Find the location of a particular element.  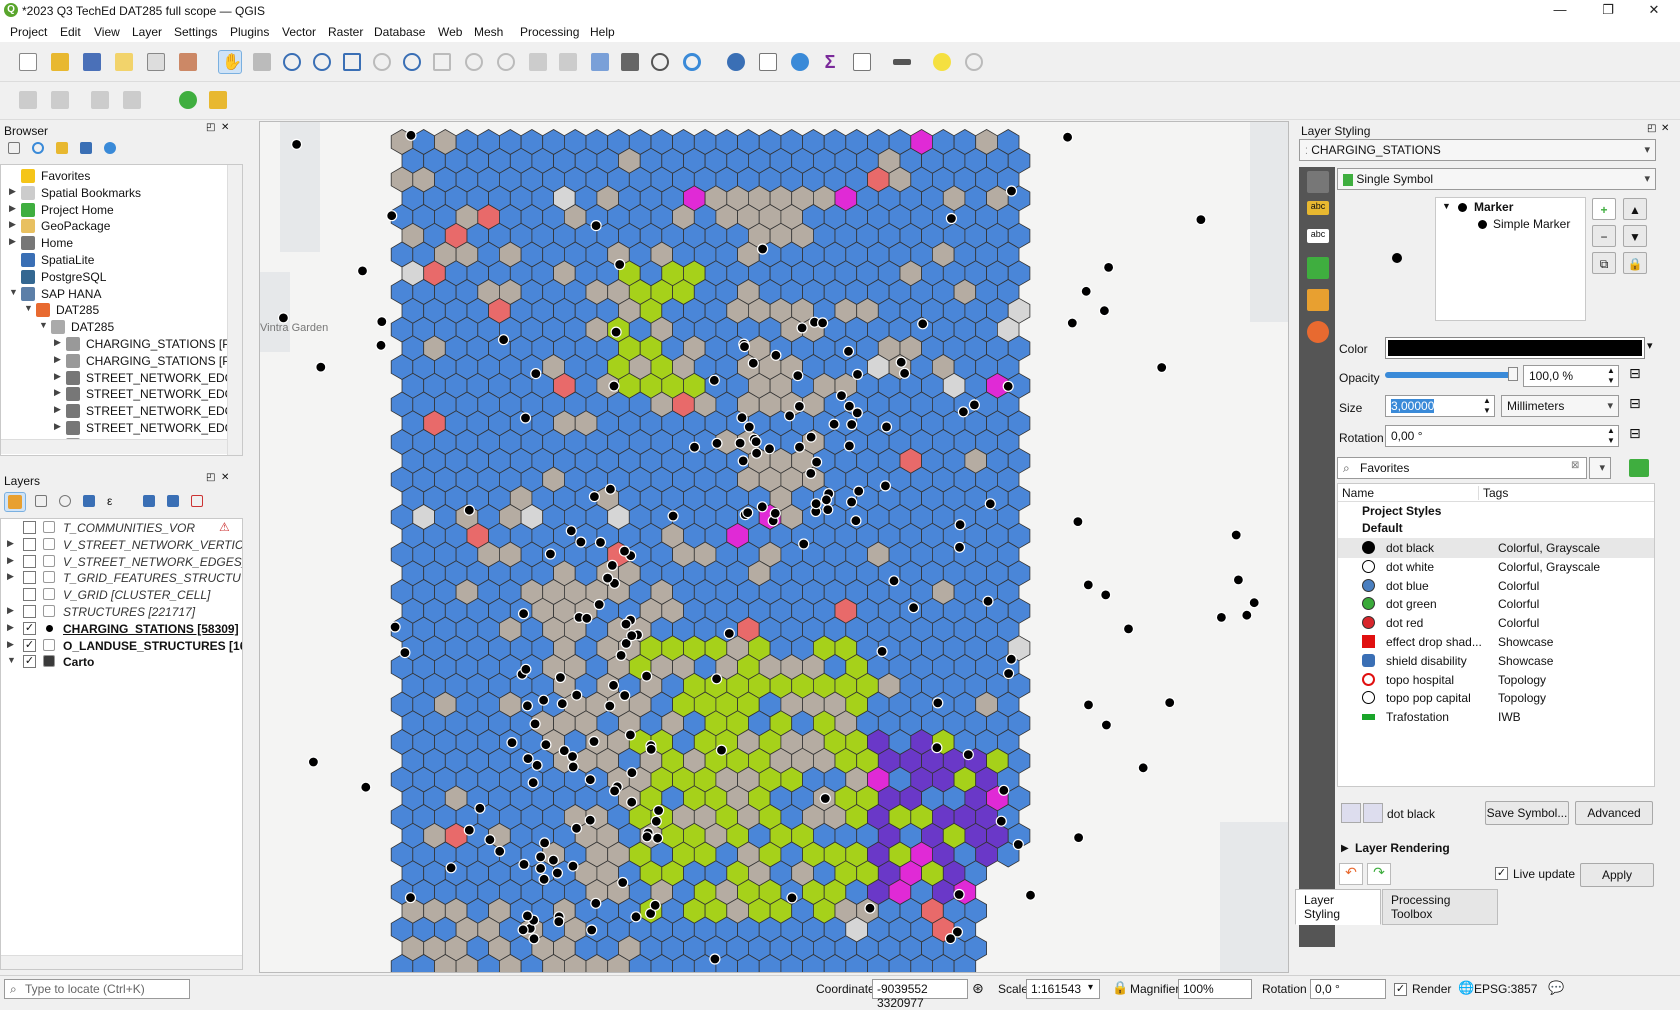

size-input: 3,00000 is located at coordinates (1440, 406).